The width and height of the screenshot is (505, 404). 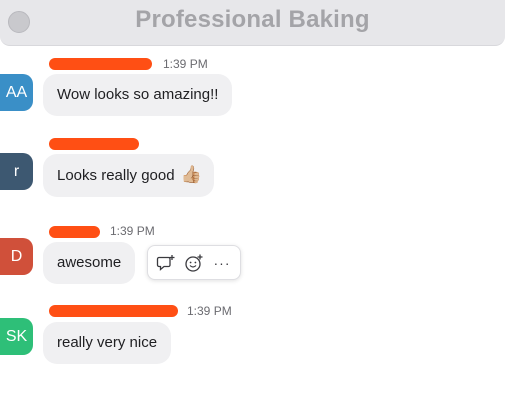 What do you see at coordinates (16, 171) in the screenshot?
I see `avatar: r` at bounding box center [16, 171].